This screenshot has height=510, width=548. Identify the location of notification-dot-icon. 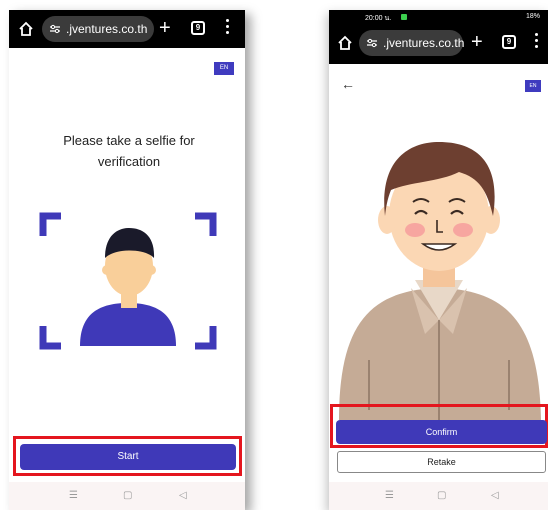
(404, 17).